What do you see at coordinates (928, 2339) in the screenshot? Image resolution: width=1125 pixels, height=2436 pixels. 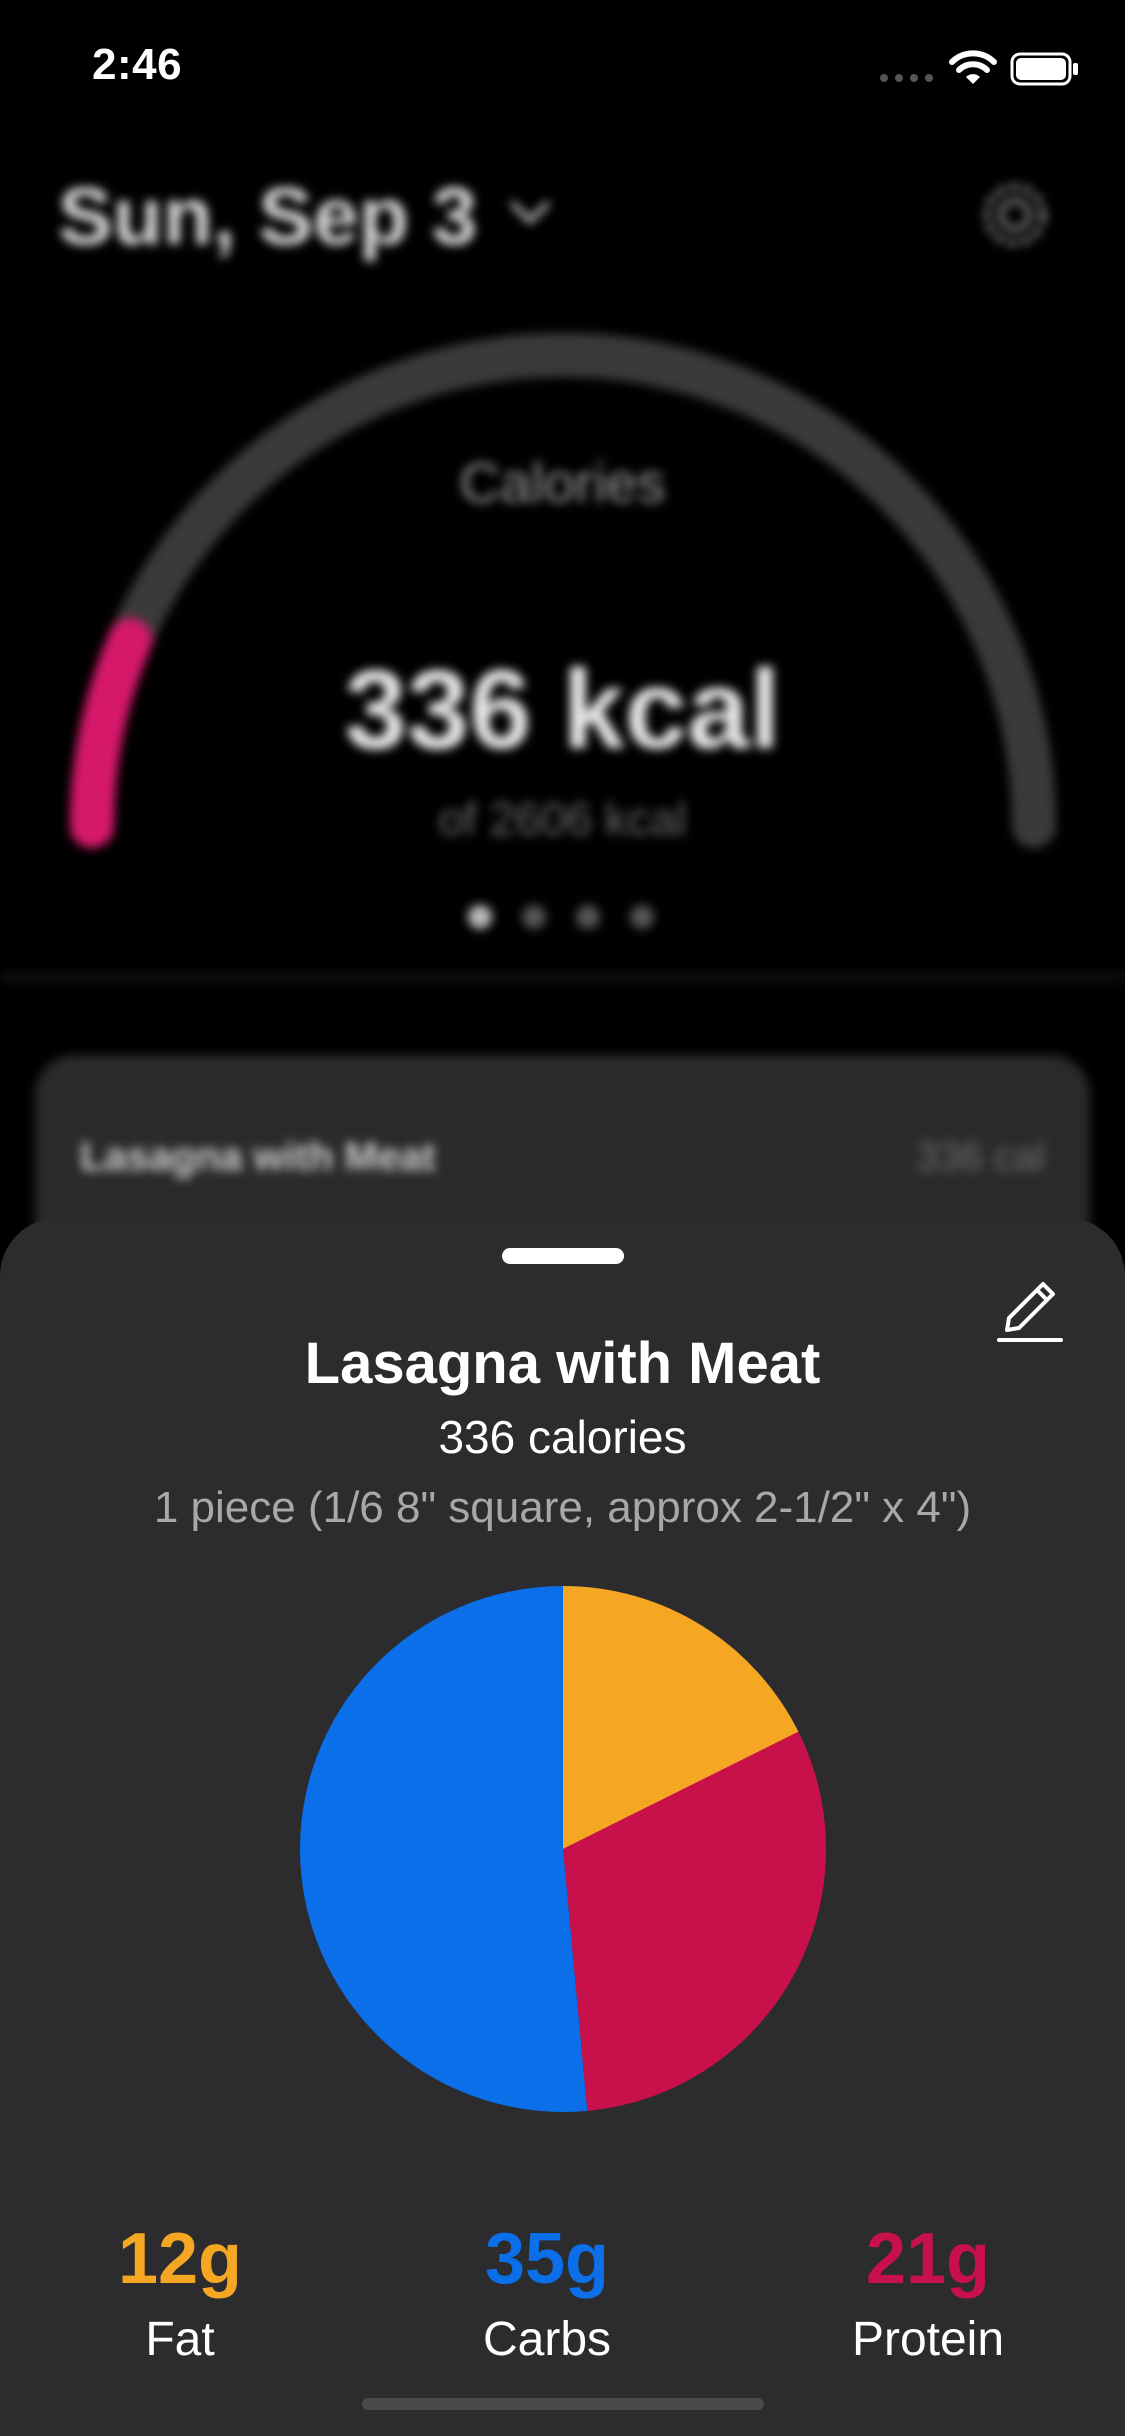 I see `macro-protein-label: Protein` at bounding box center [928, 2339].